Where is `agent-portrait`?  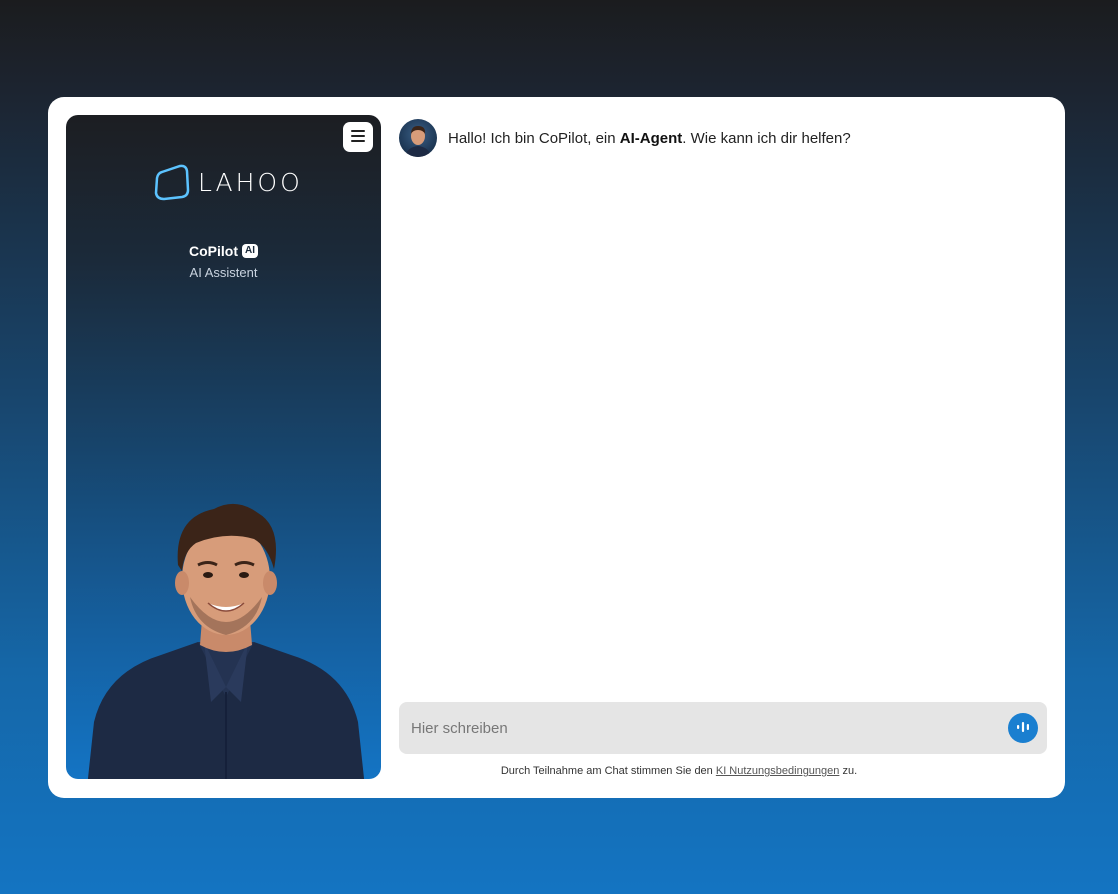 agent-portrait is located at coordinates (226, 633).